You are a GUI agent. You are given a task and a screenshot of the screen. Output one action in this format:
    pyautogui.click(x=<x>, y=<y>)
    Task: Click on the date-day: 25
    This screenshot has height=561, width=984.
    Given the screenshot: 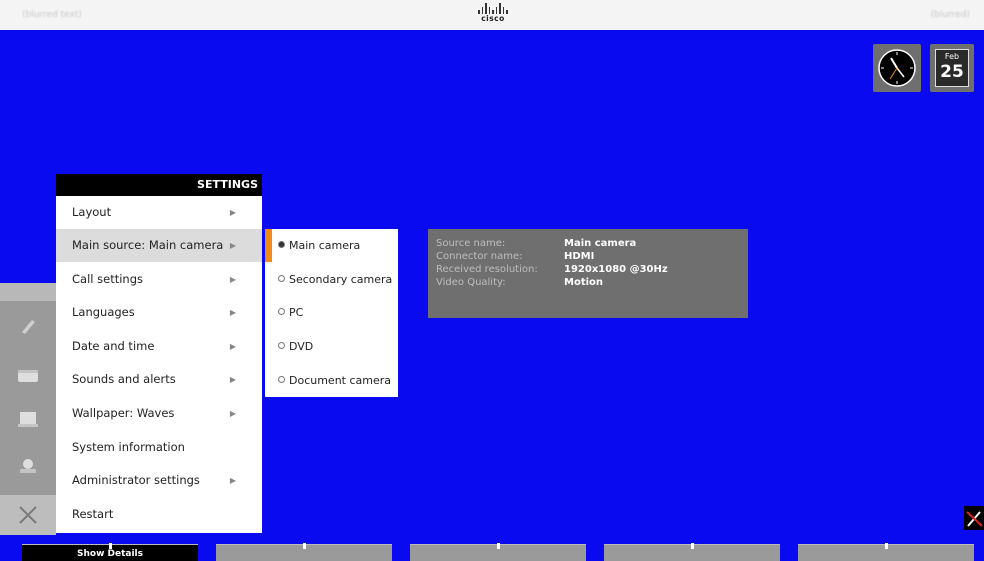 What is the action you would take?
    pyautogui.click(x=952, y=72)
    